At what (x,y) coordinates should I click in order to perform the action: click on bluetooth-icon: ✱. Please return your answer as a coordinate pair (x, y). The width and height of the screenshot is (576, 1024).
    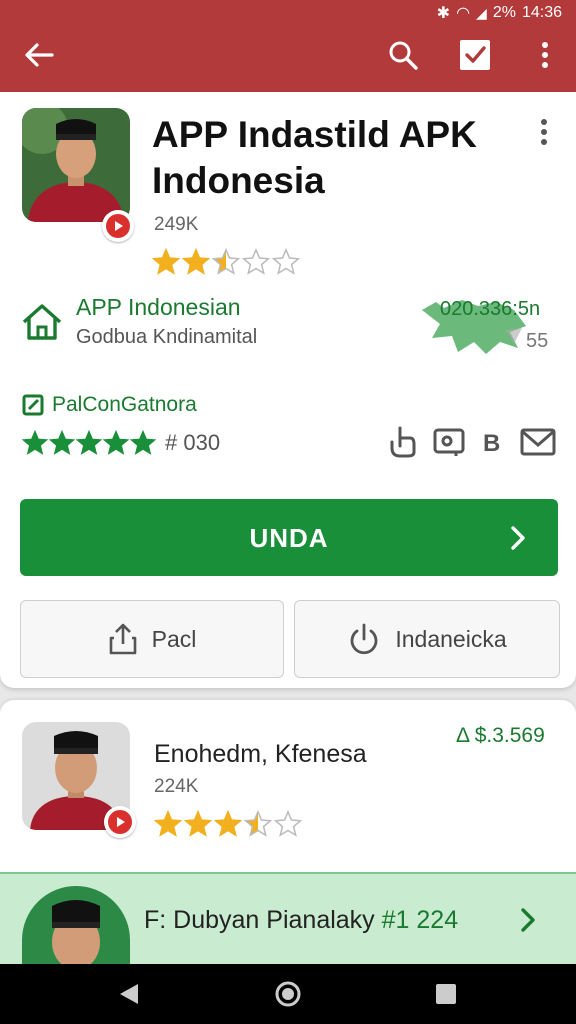
    Looking at the image, I should click on (443, 13).